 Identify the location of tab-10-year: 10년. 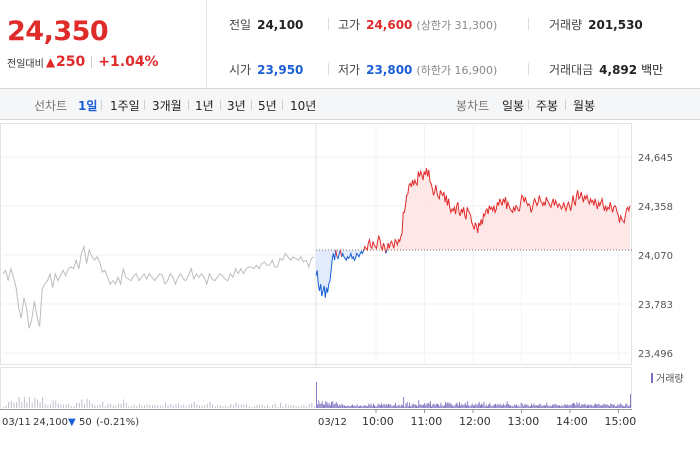
(303, 105).